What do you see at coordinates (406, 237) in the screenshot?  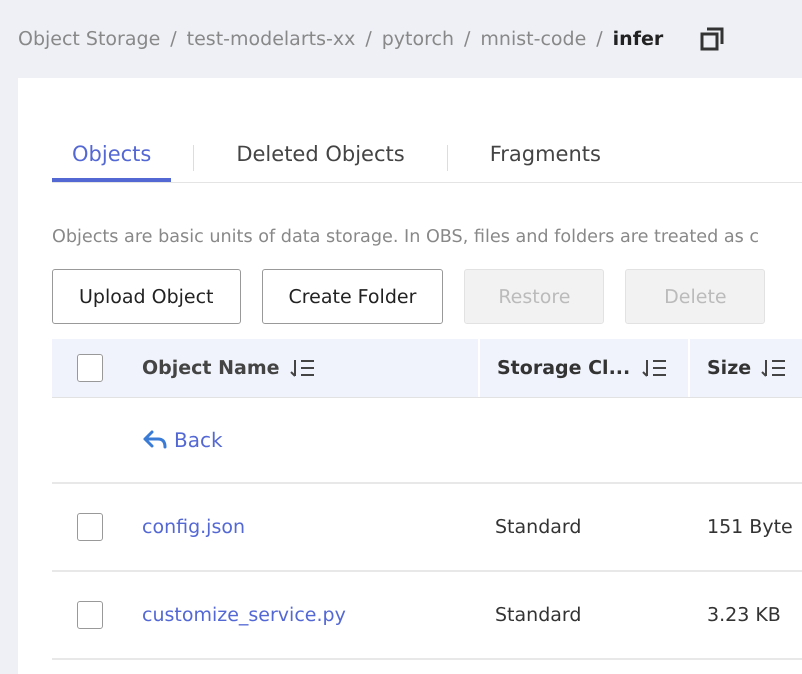 I see `description-text: Objects are basic units of data storage. In OBS, files and folders are treated as c` at bounding box center [406, 237].